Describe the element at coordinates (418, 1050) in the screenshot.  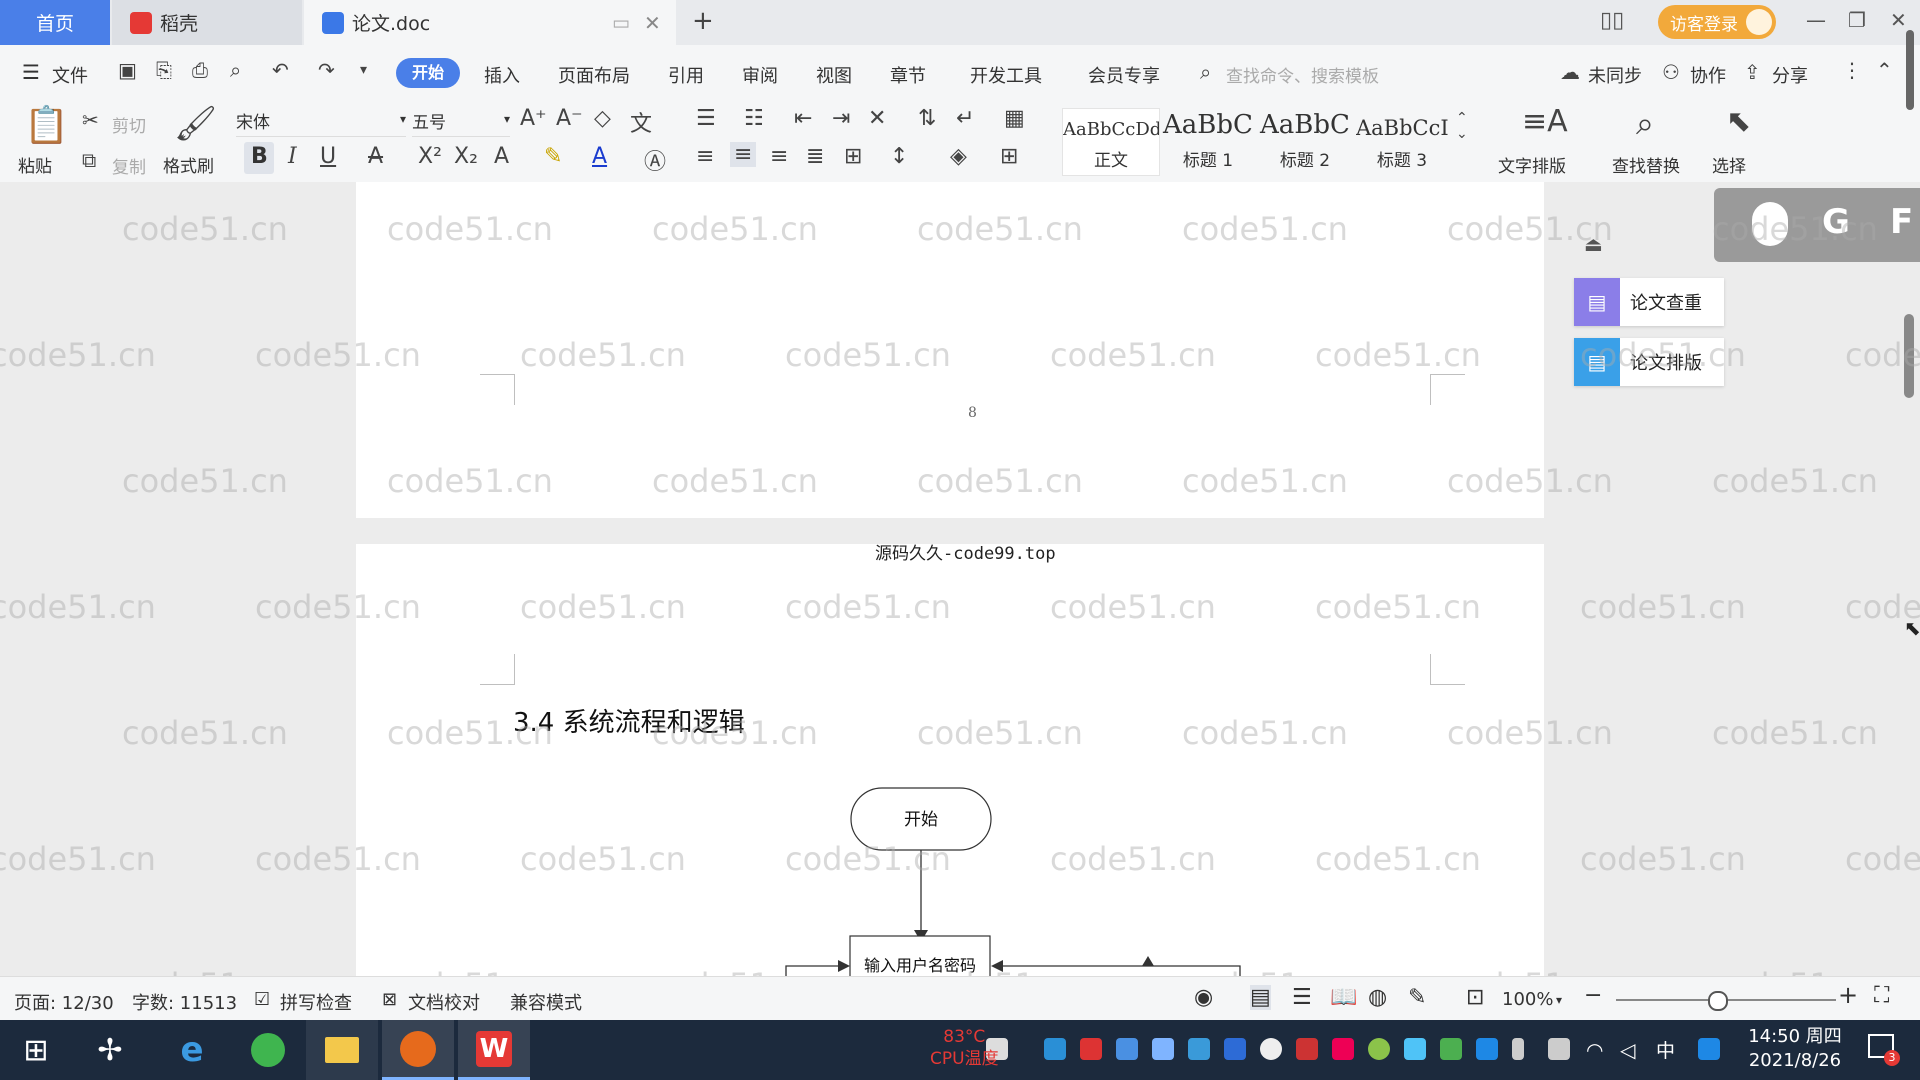
I see `taskbar-app-game` at that location.